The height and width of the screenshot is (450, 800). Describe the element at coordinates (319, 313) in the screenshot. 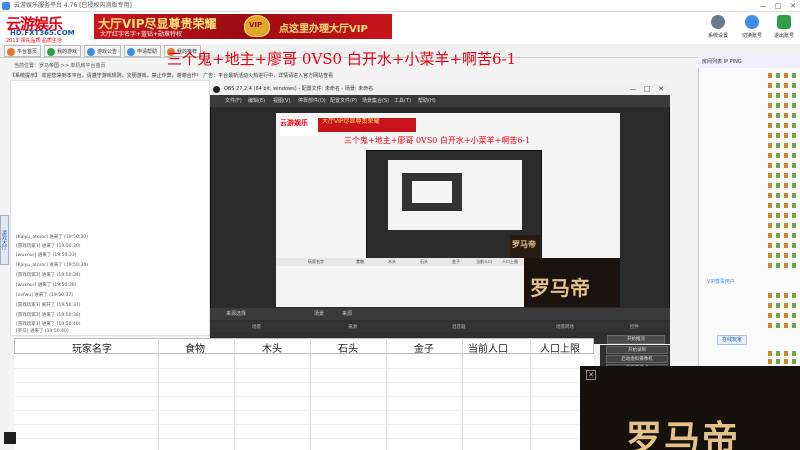

I see `obs-scene-tab: 场景` at that location.